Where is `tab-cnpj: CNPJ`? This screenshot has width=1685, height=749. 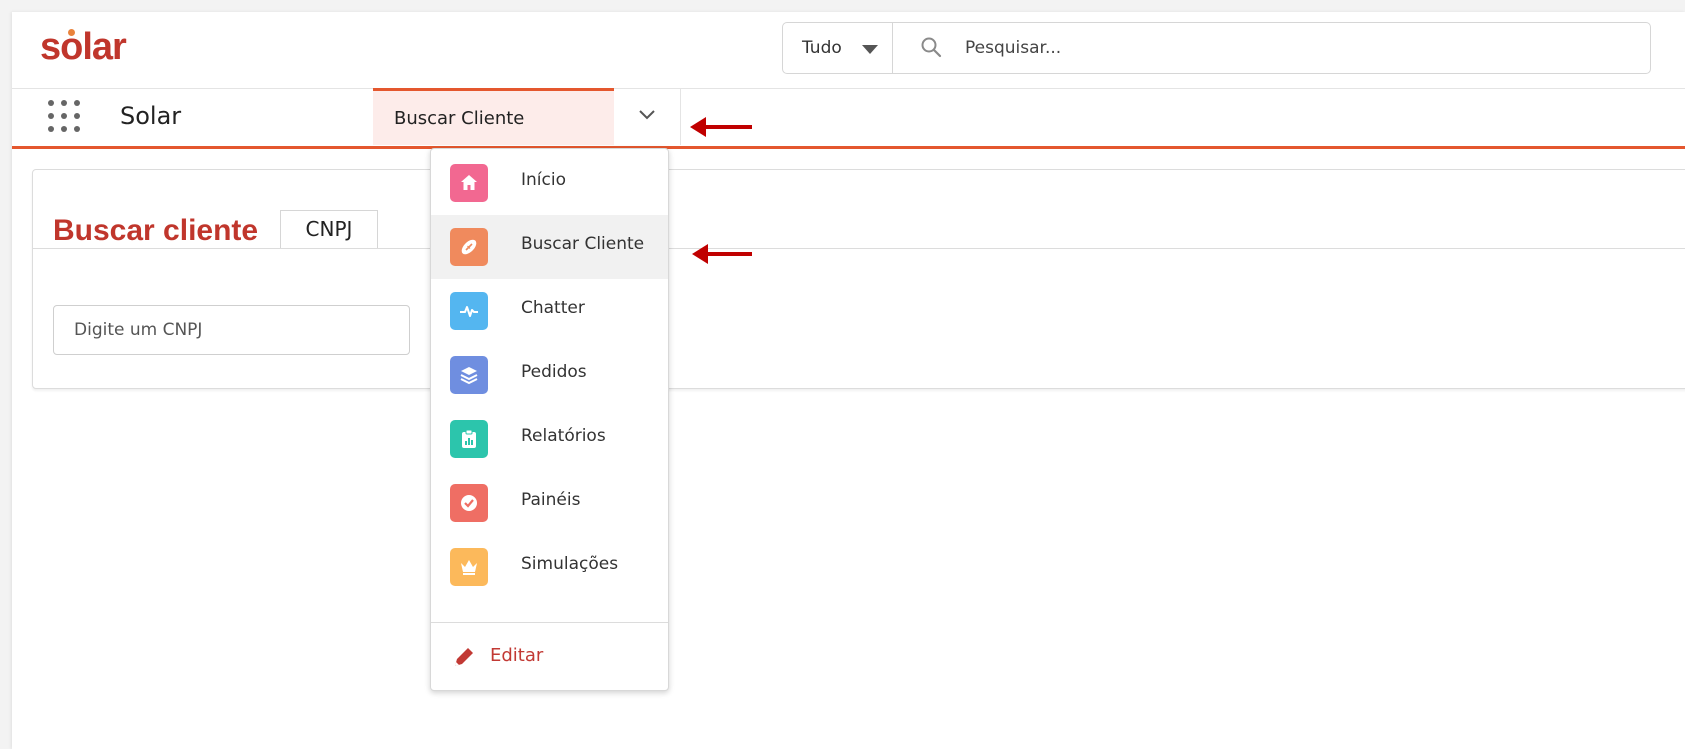
tab-cnpj: CNPJ is located at coordinates (329, 229).